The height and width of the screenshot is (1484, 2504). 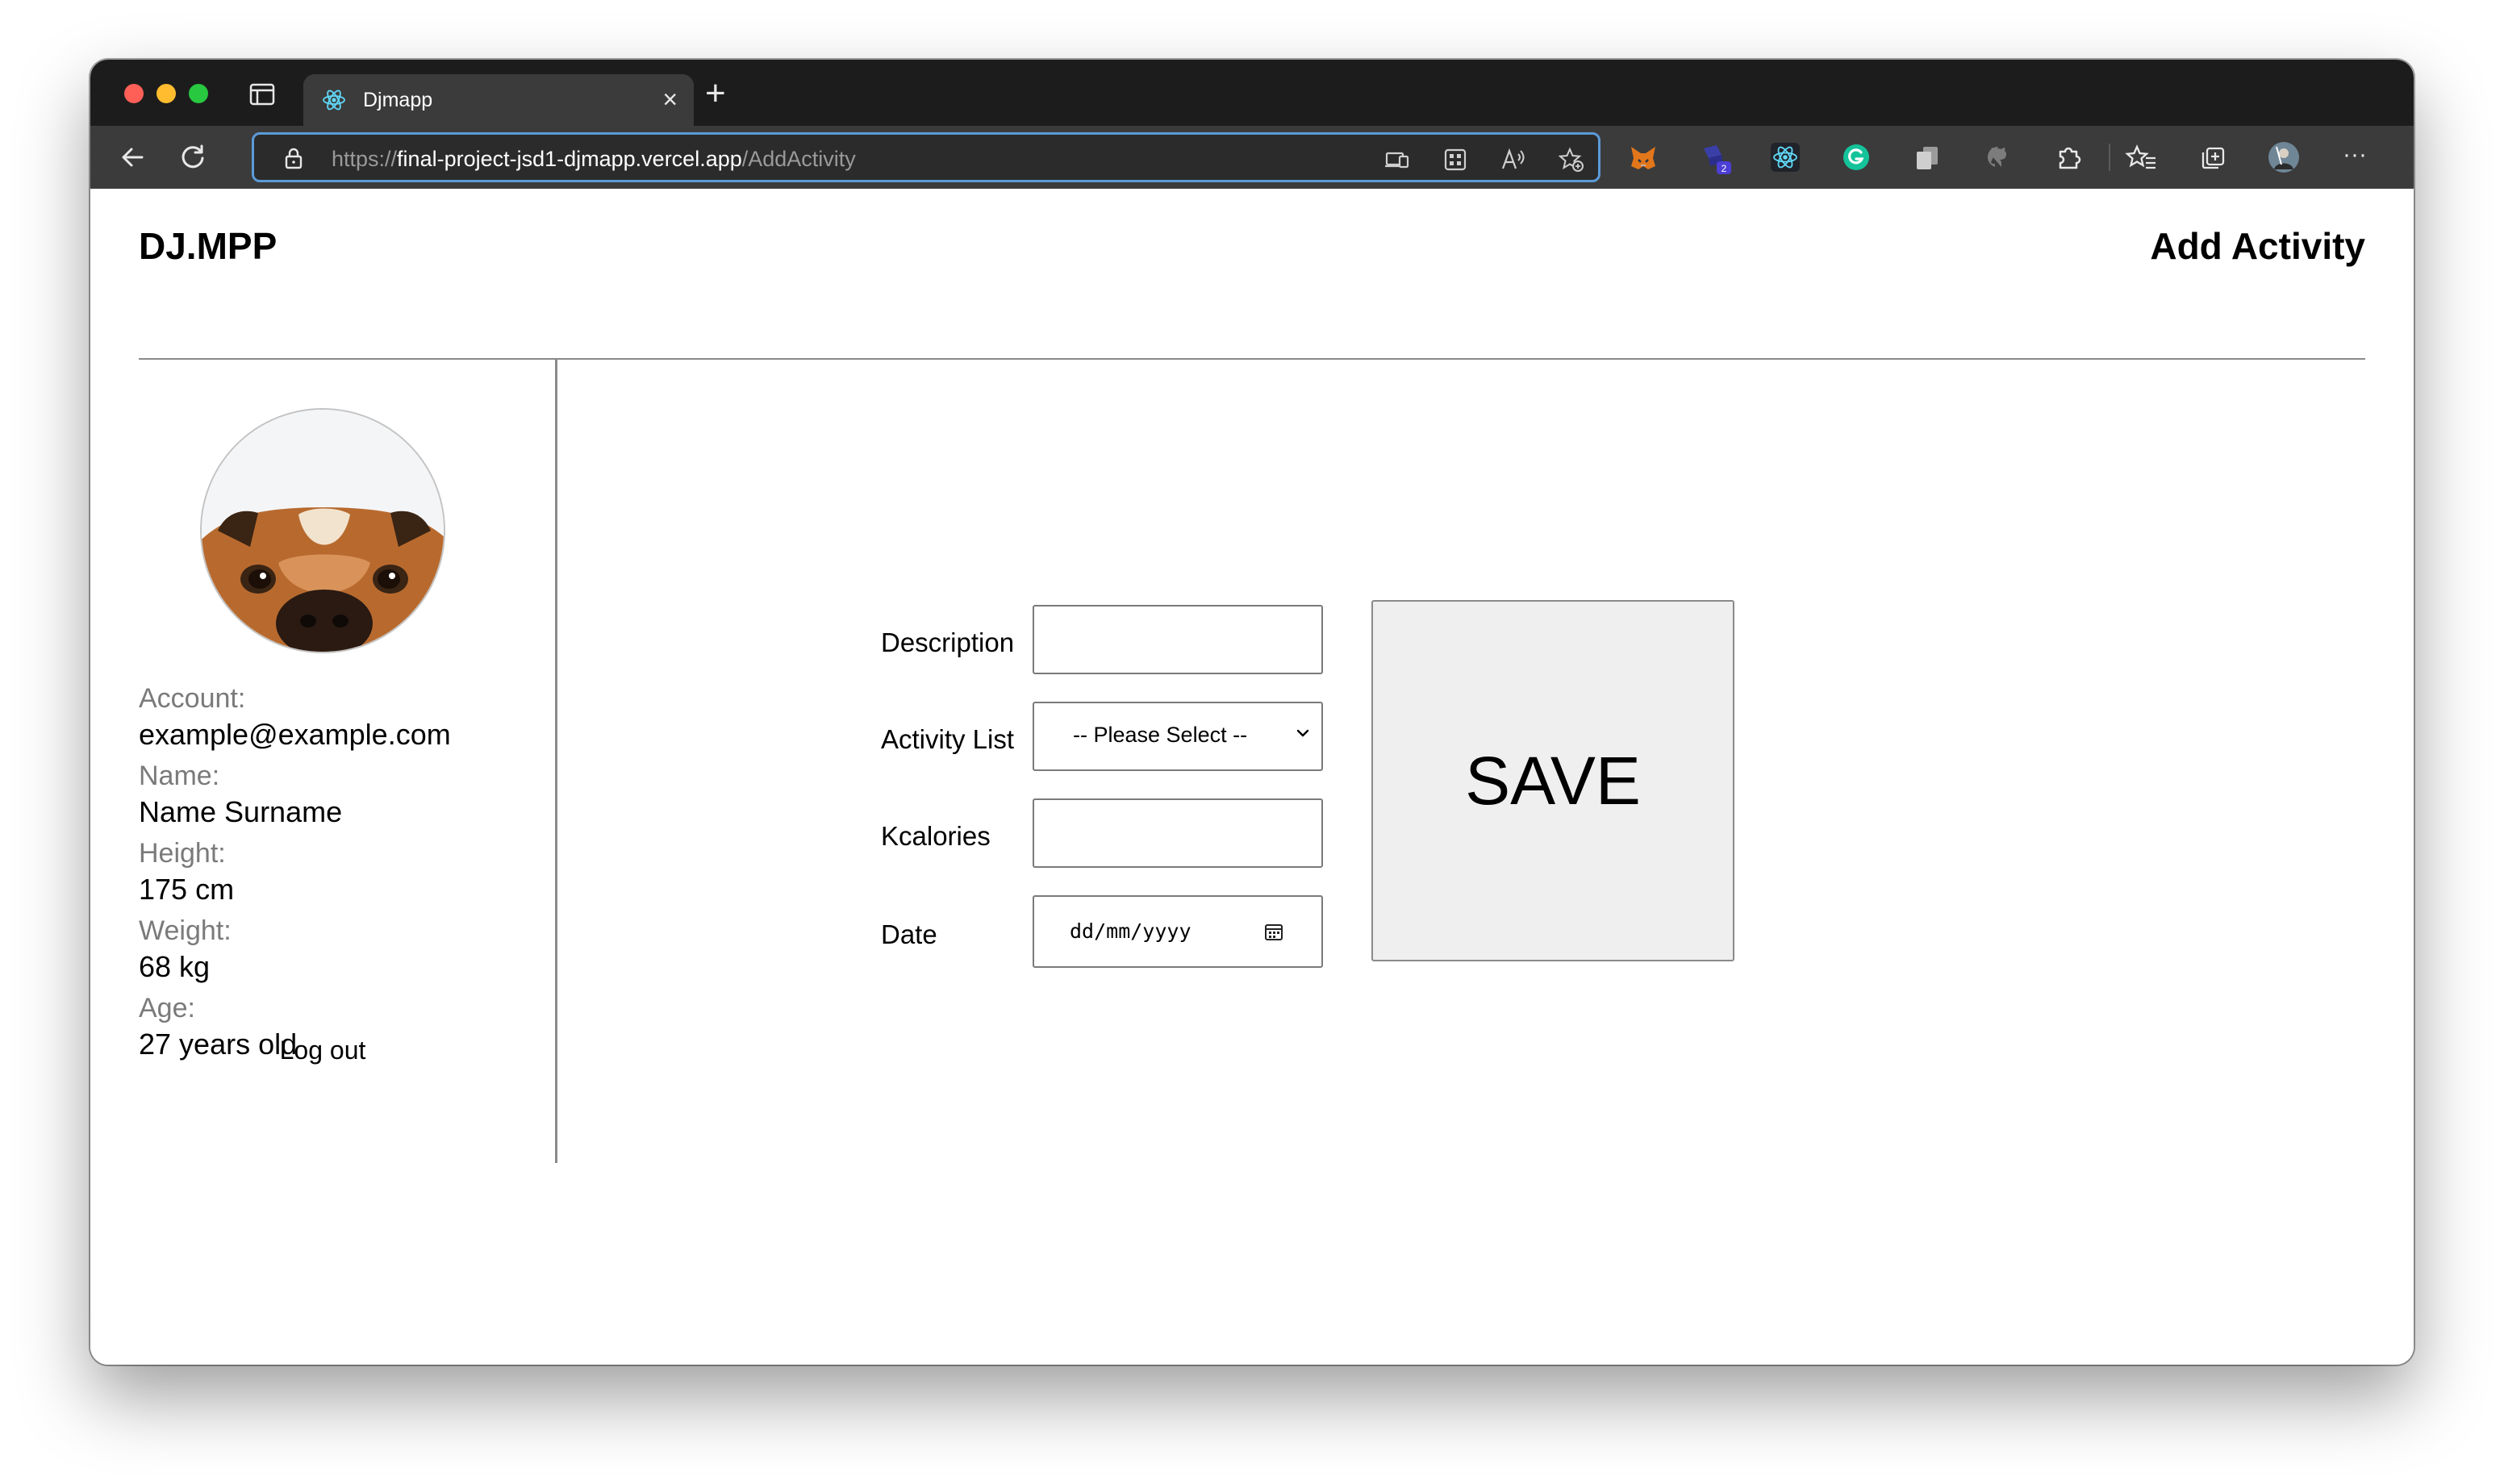 I want to click on url-scheme: https://, so click(x=365, y=159).